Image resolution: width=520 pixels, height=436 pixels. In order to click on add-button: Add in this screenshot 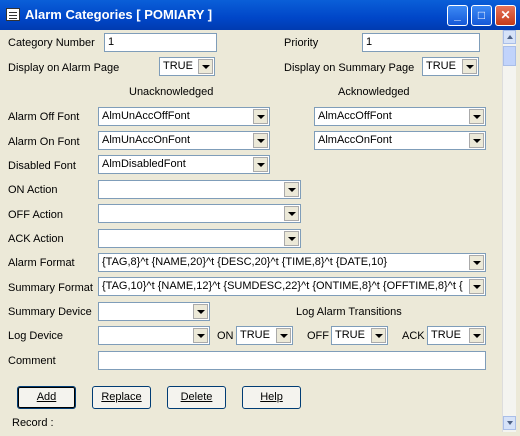, I will do `click(46, 397)`.